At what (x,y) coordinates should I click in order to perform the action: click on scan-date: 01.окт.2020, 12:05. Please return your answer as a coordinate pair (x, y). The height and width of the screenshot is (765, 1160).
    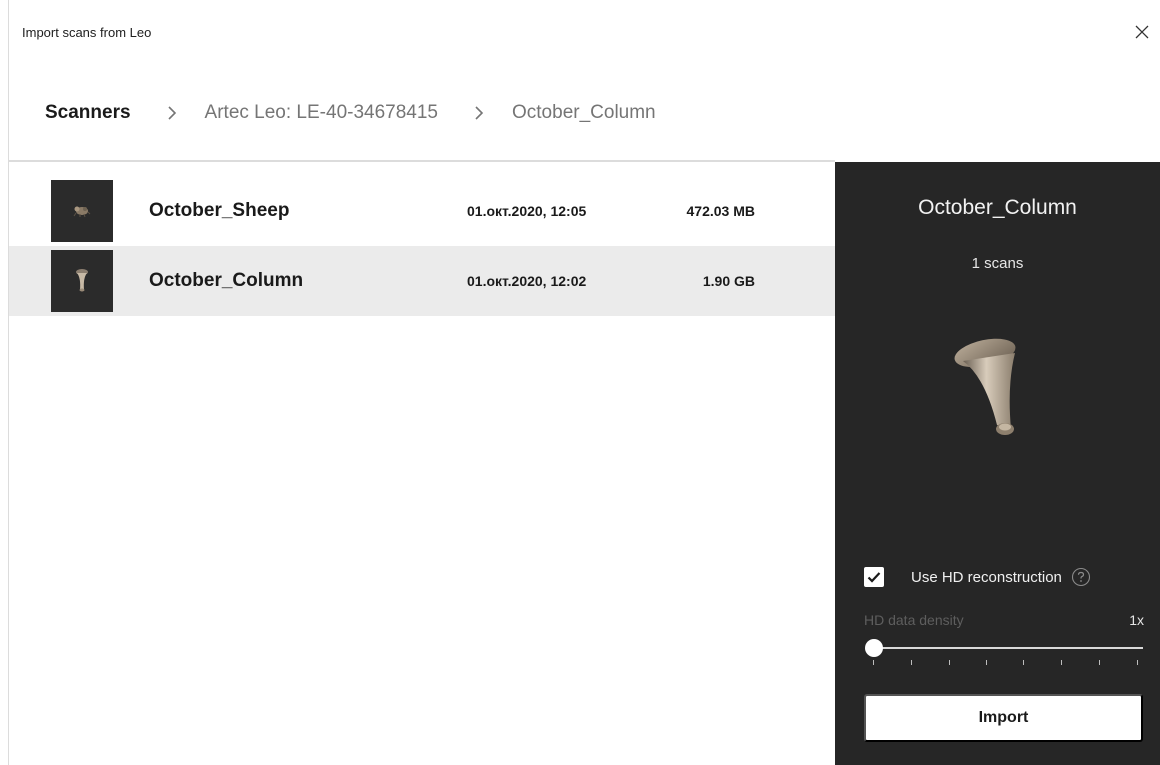
    Looking at the image, I should click on (527, 211).